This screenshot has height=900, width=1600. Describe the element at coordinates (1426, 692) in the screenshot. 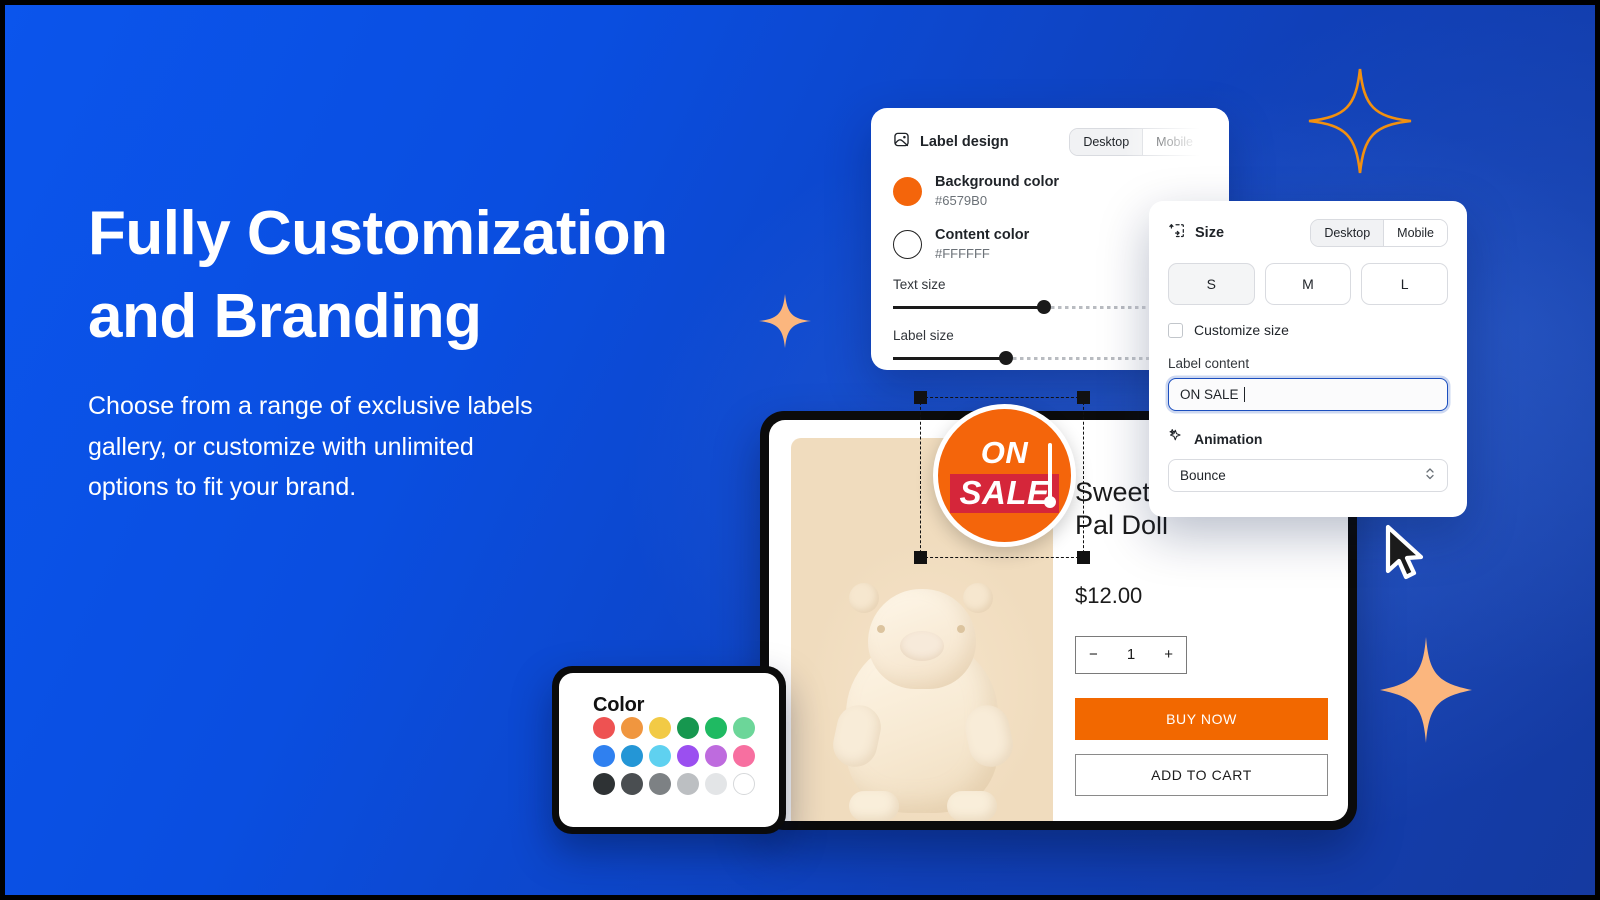

I see `star-solid-peach-large-icon` at that location.